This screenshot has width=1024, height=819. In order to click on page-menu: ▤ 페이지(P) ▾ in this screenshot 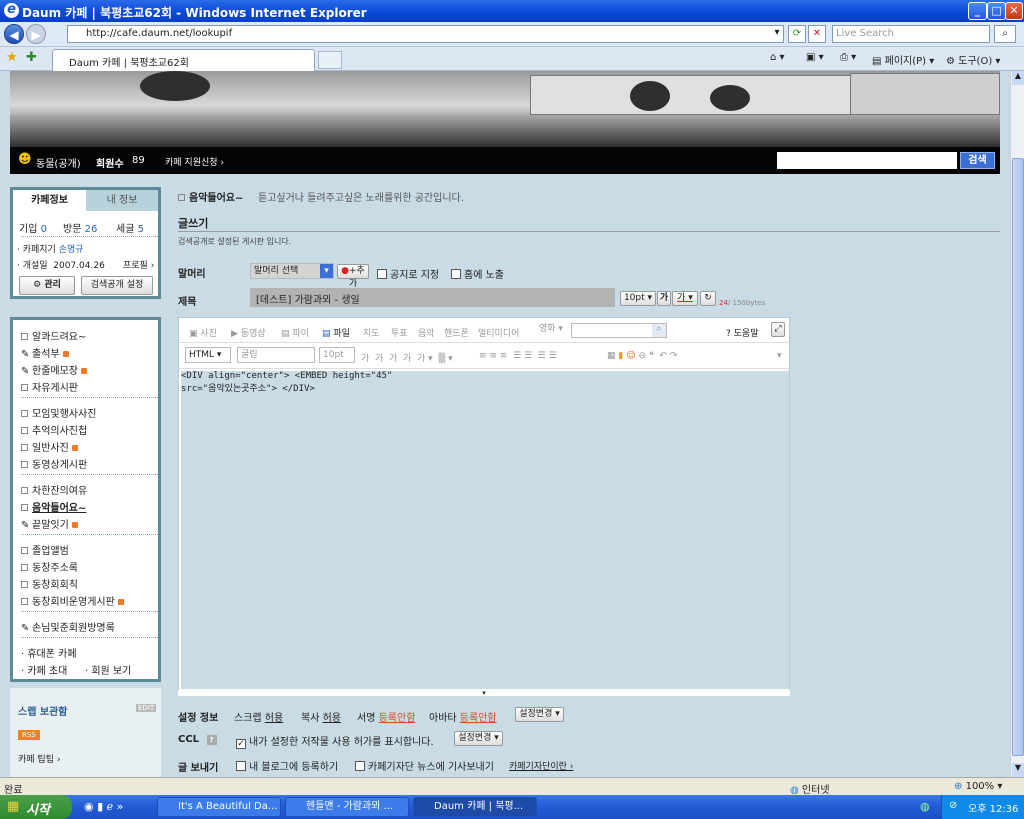, I will do `click(903, 59)`.